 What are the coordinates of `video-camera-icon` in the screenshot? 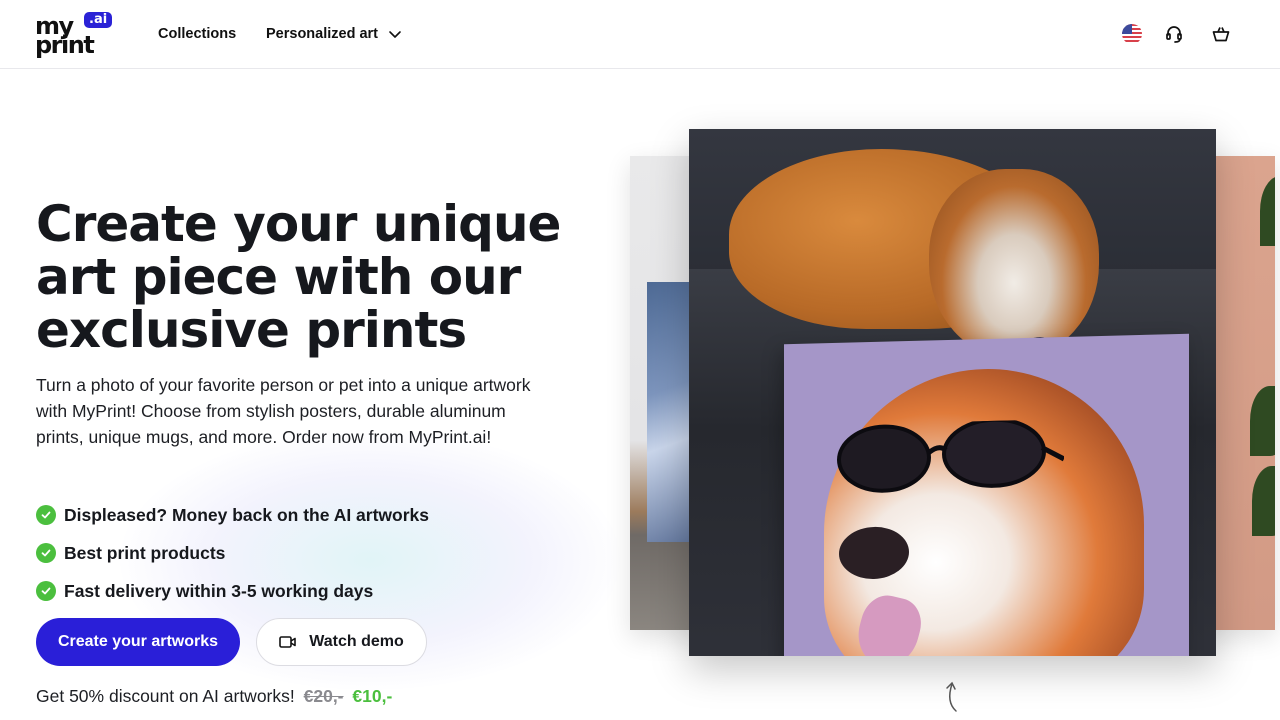 It's located at (288, 642).